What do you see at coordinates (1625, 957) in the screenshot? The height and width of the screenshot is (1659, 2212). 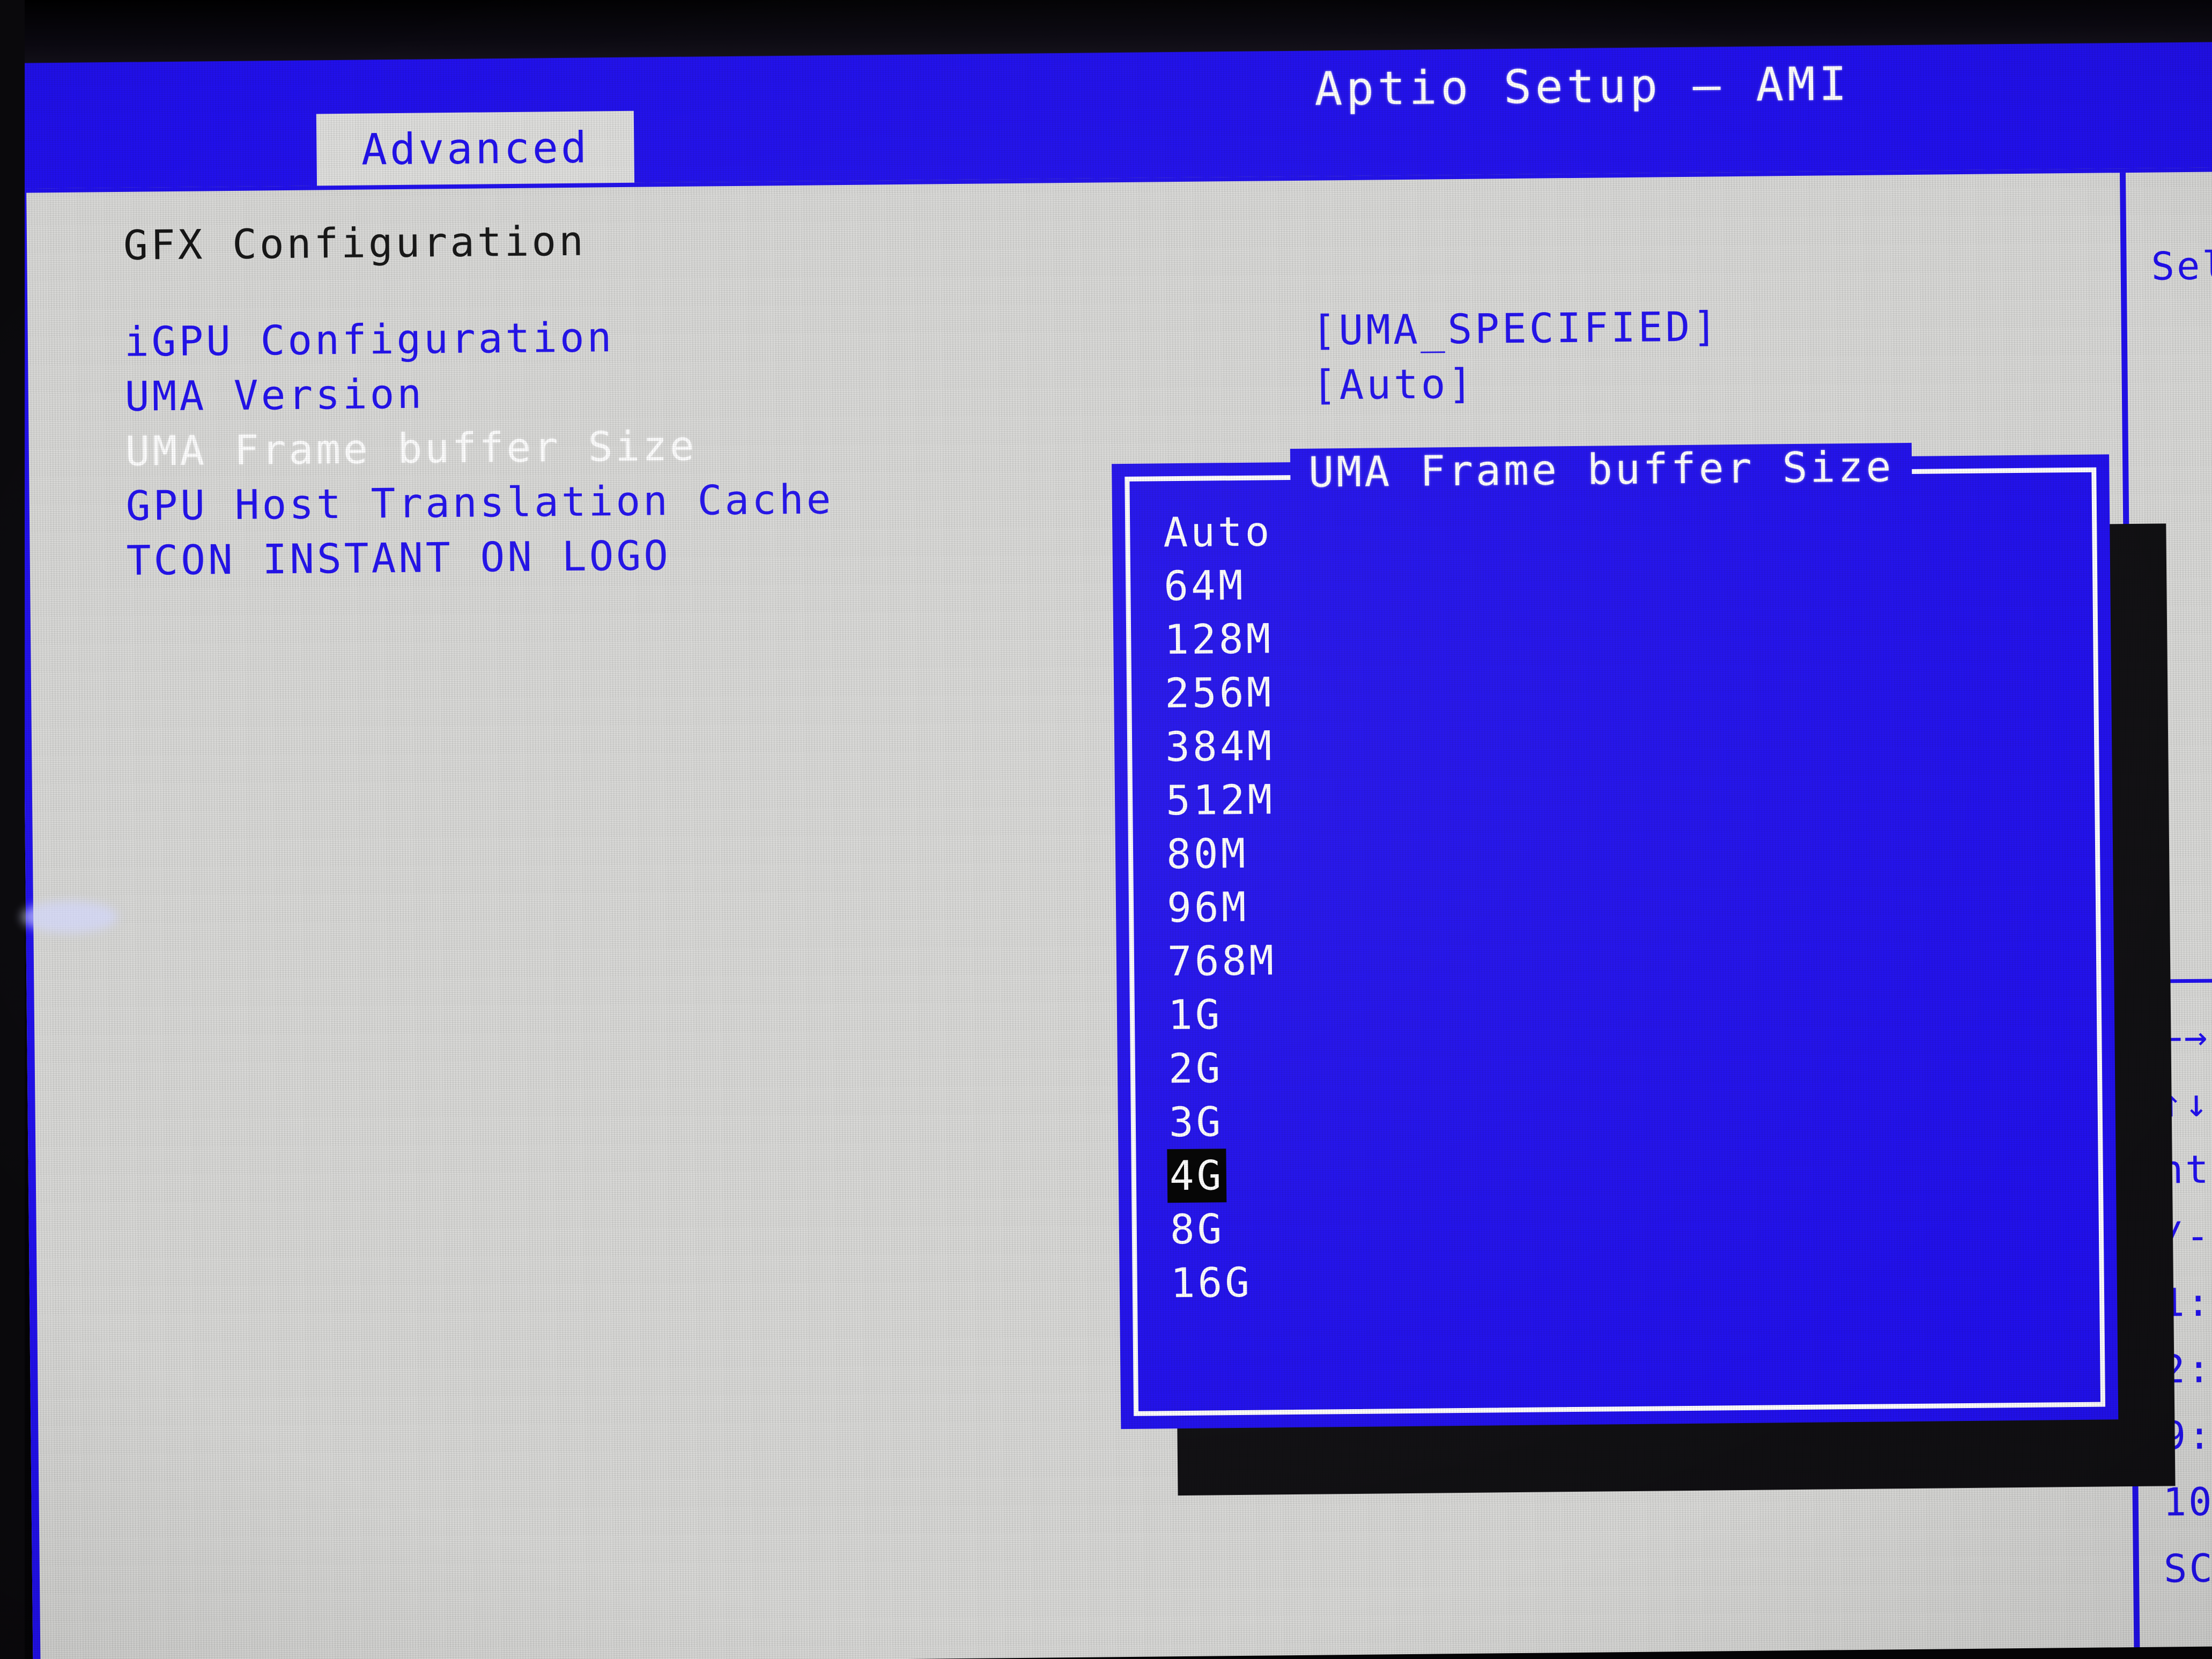 I see `dialog-option-768m: 768M` at bounding box center [1625, 957].